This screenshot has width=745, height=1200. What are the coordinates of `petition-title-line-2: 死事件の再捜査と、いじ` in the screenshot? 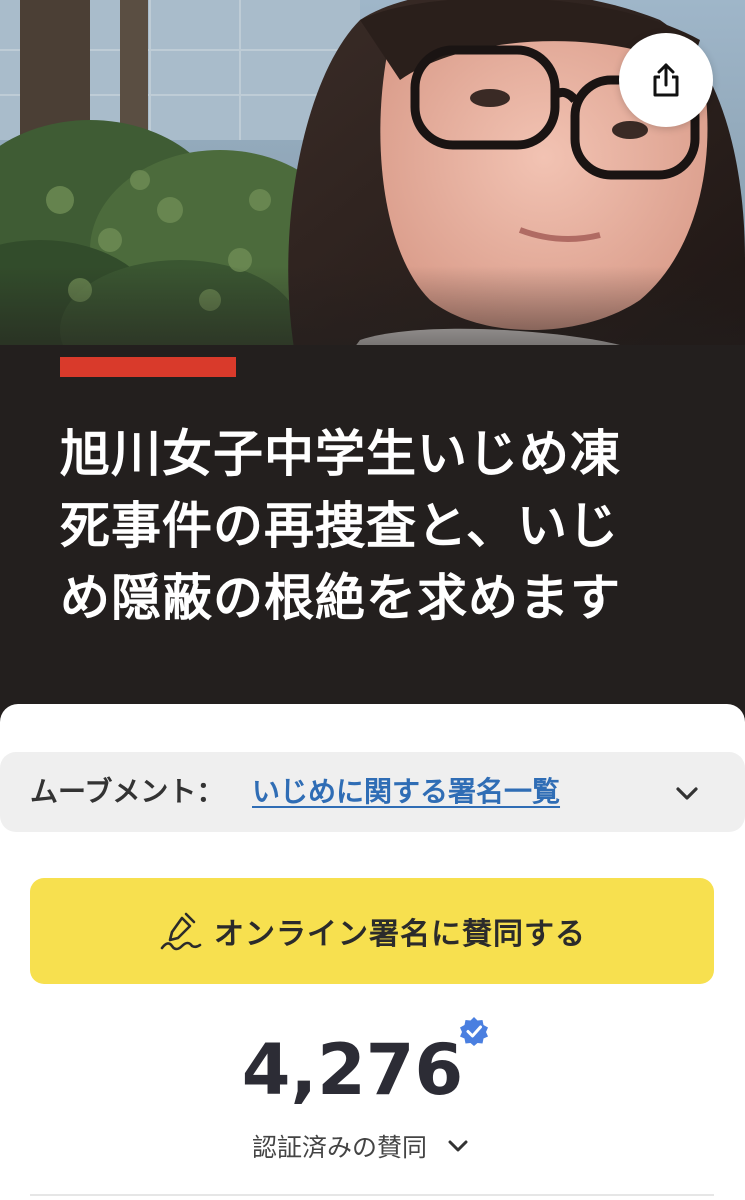 It's located at (339, 526).